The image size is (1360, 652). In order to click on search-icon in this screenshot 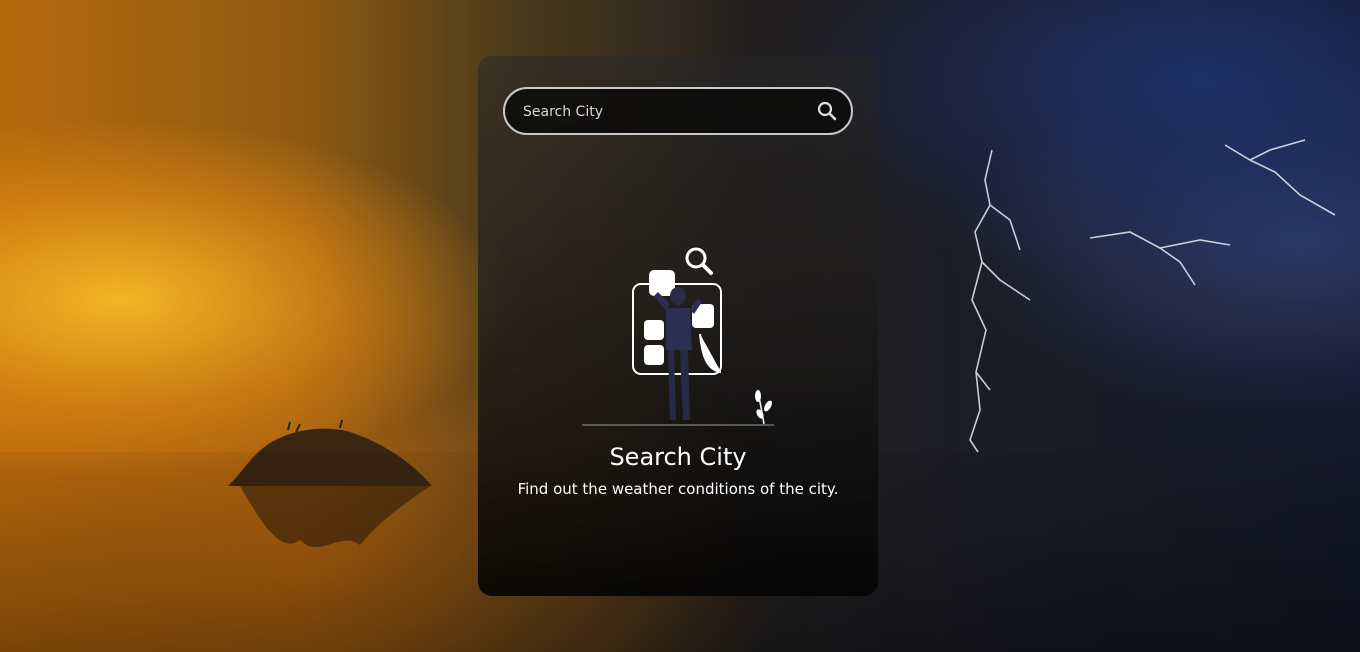, I will do `click(827, 111)`.